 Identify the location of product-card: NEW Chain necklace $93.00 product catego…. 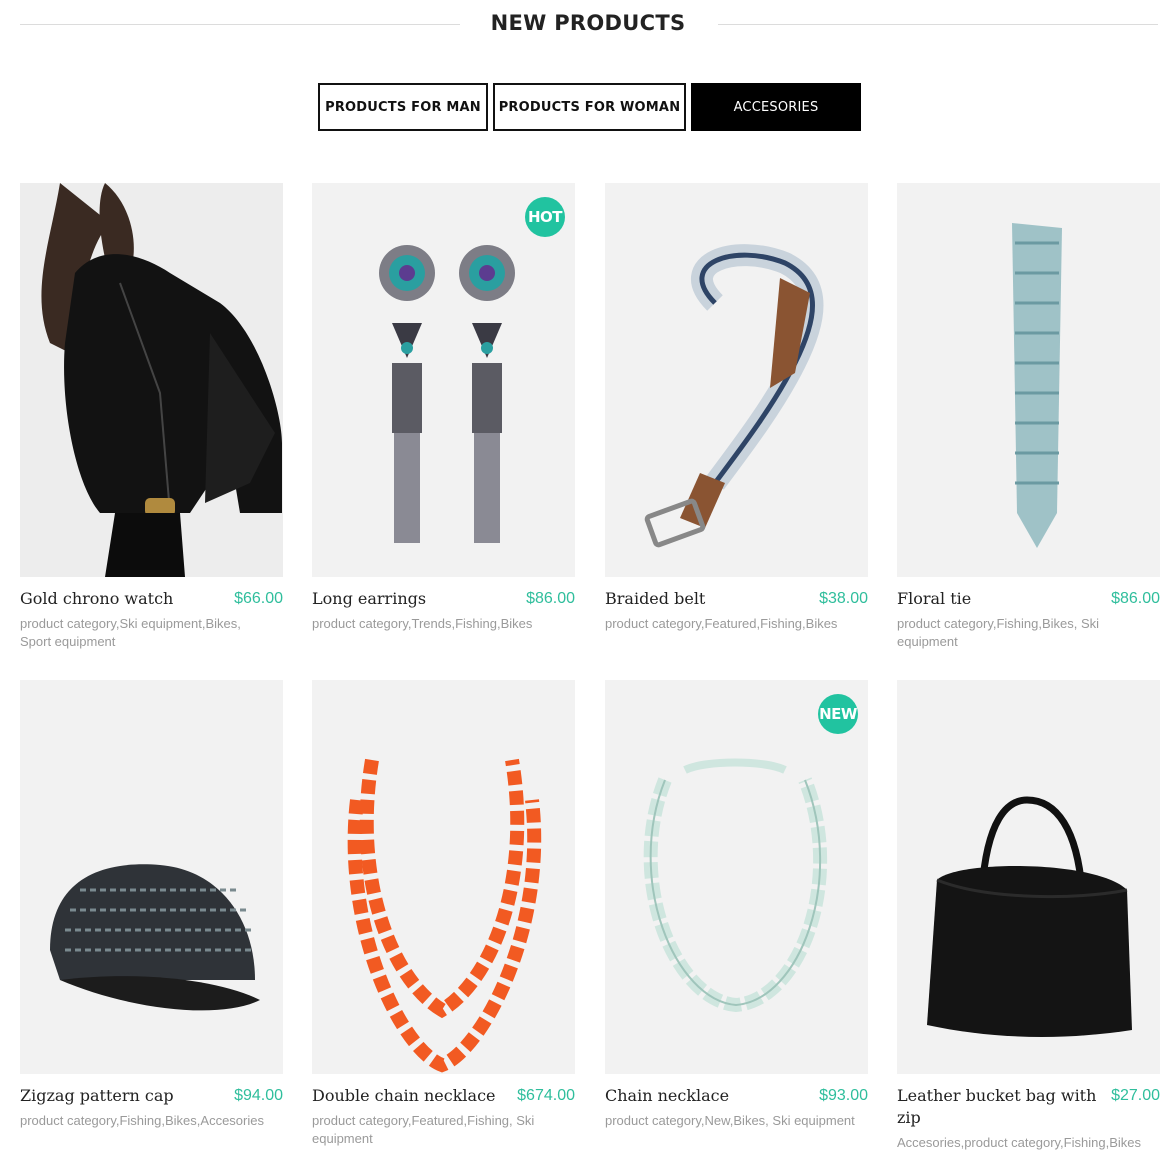
(736, 915).